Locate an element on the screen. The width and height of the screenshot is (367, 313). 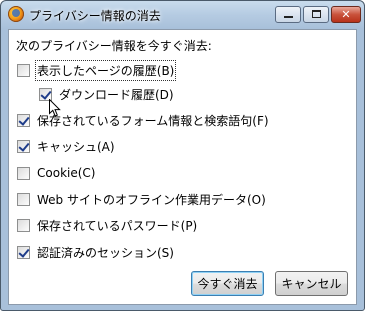
close-button: ✕ is located at coordinates (346, 14).